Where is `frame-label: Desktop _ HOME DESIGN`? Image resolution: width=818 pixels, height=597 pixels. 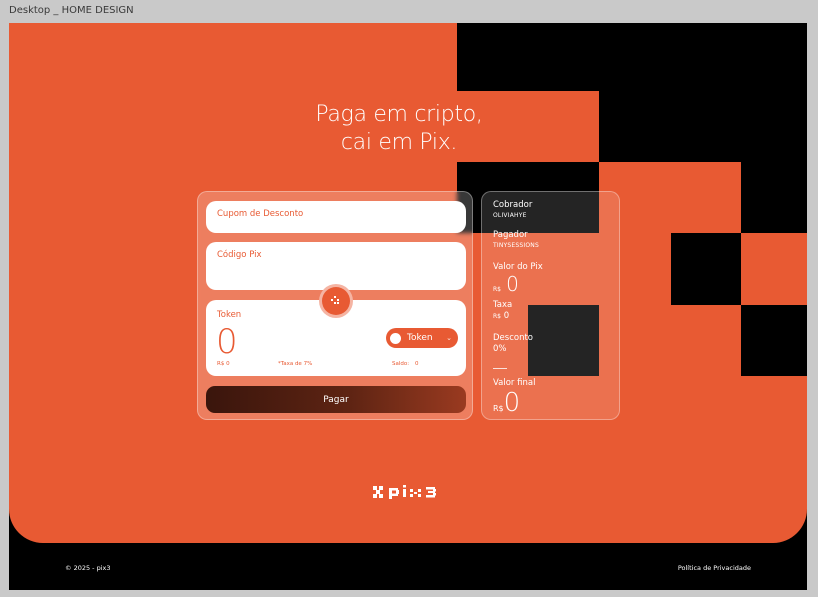
frame-label: Desktop _ HOME DESIGN is located at coordinates (71, 10).